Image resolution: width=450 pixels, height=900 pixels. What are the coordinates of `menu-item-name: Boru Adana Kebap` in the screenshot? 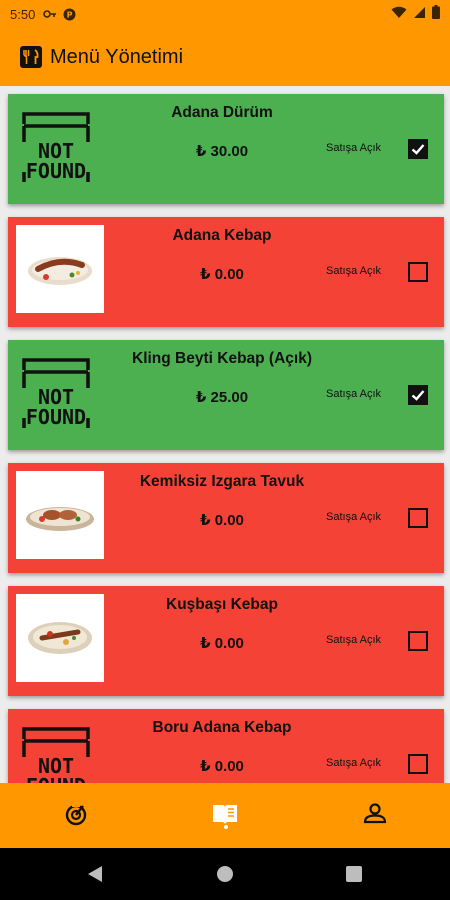 It's located at (222, 727).